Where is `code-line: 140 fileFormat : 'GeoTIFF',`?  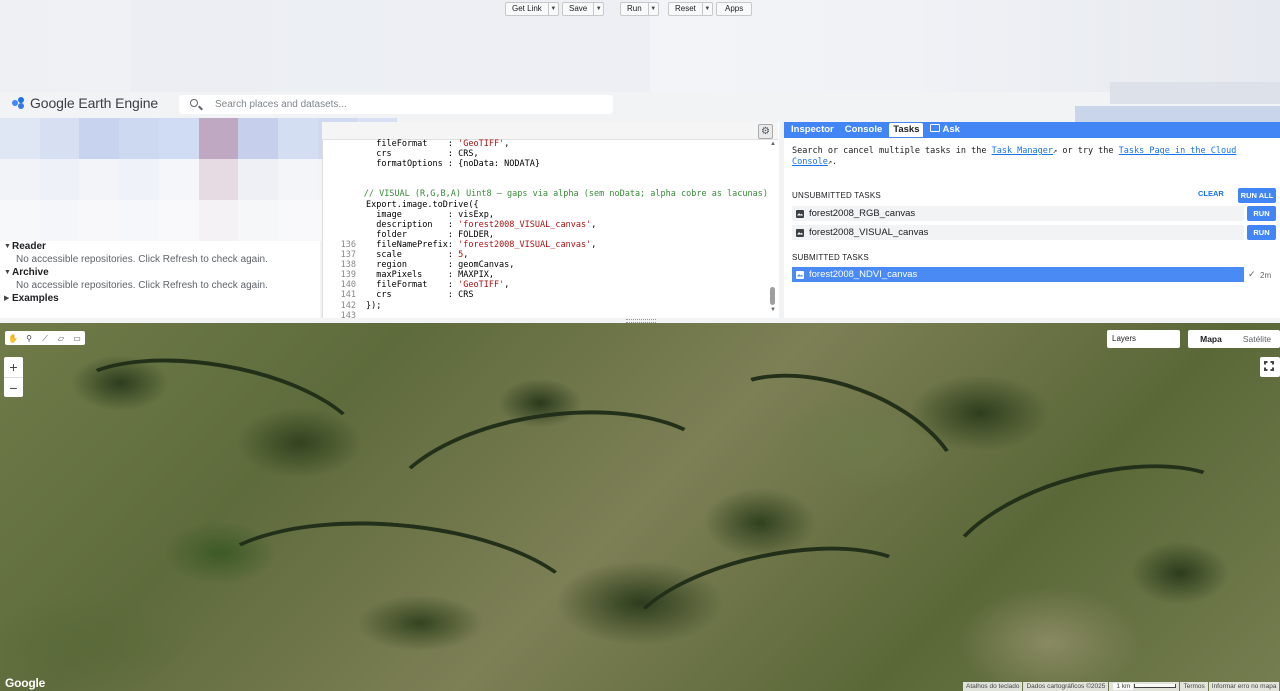
code-line: 140 fileFormat : 'GeoTIFF', is located at coordinates (545, 285).